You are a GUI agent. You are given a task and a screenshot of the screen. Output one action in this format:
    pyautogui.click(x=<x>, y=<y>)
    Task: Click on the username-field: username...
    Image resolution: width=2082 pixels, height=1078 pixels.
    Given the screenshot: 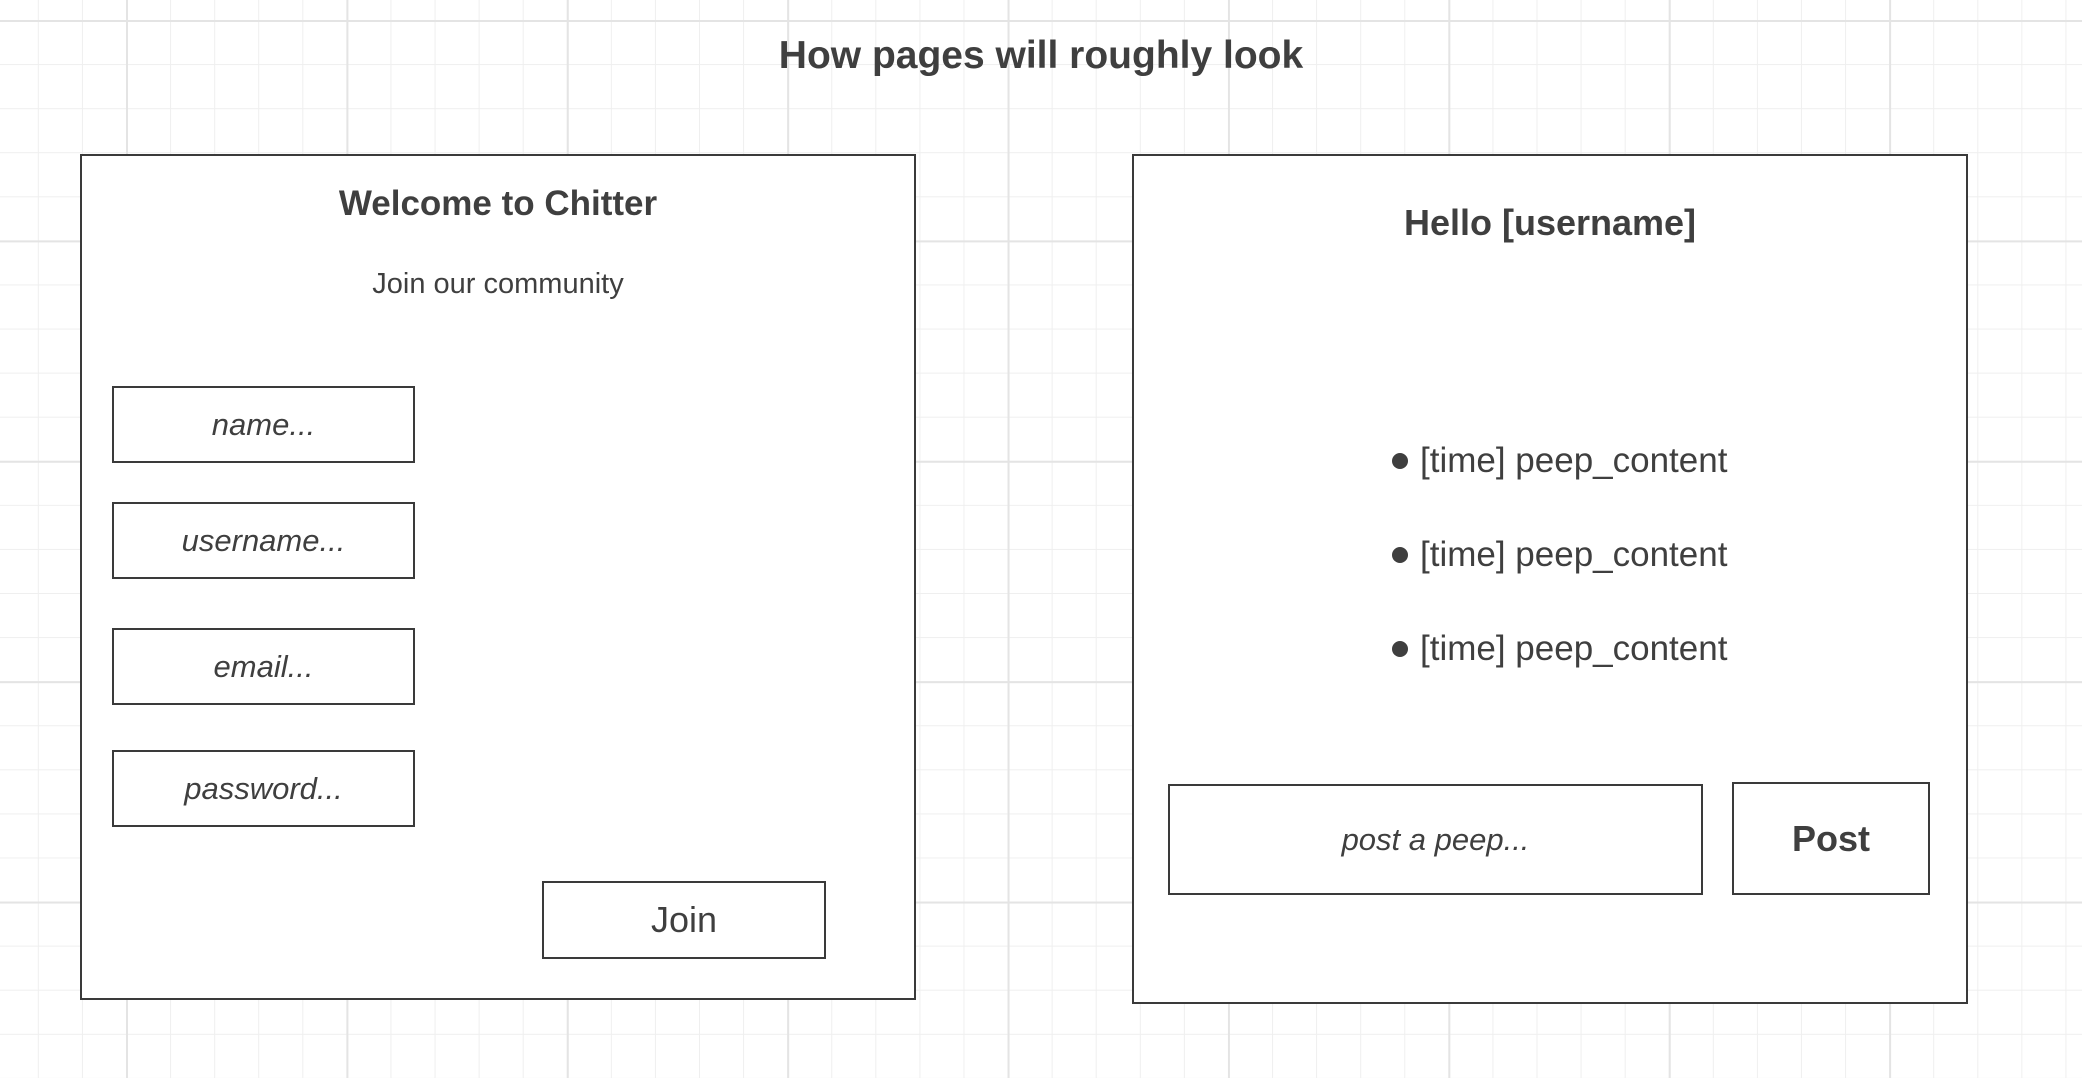 What is the action you would take?
    pyautogui.click(x=263, y=540)
    